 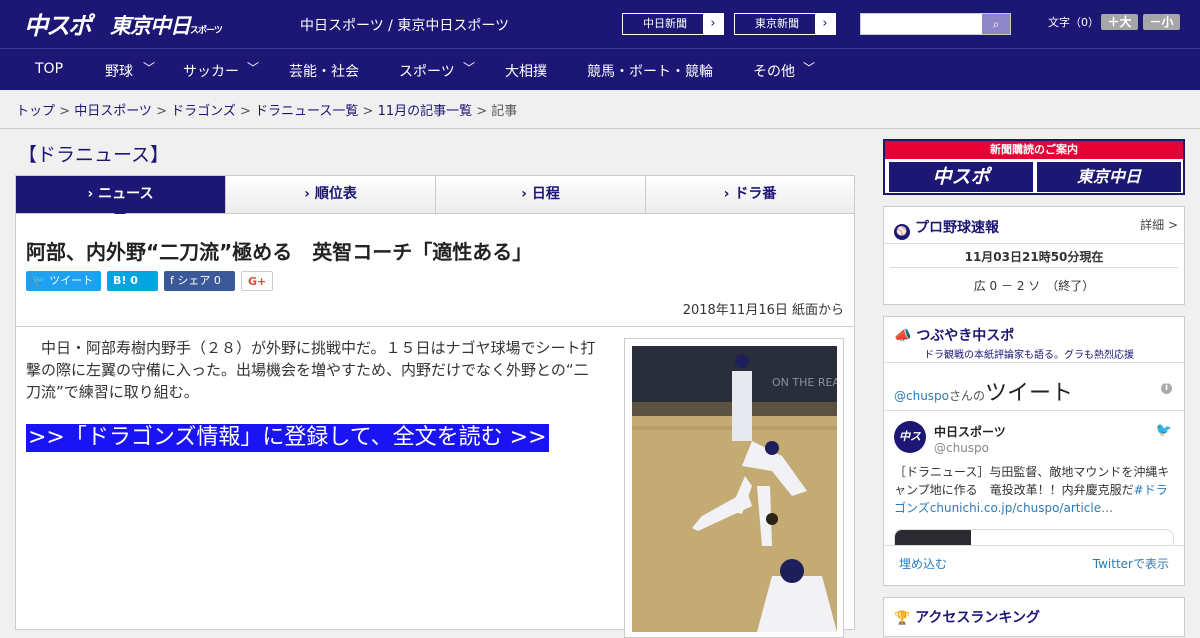 What do you see at coordinates (287, 438) in the screenshot?
I see `register-link: >>「ドラゴンズ情報」に登録して、全文を読む >>` at bounding box center [287, 438].